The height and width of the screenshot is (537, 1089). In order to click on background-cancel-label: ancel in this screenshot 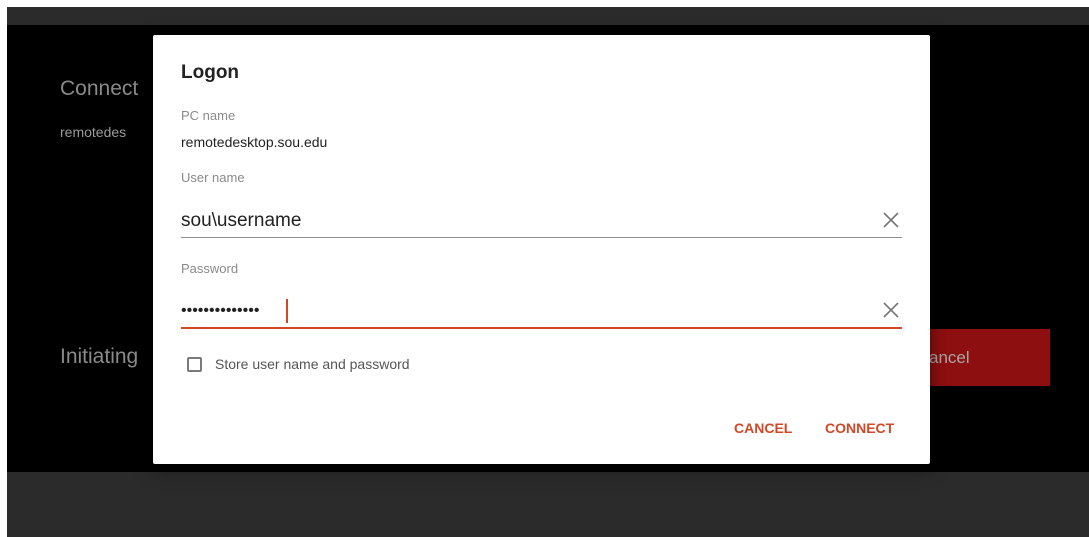, I will do `click(949, 357)`.